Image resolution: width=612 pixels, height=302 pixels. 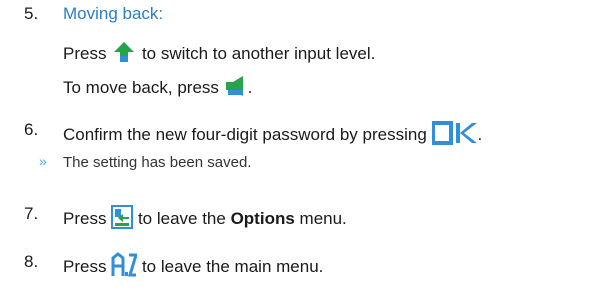 I want to click on exit-menu-icon, so click(x=122, y=219).